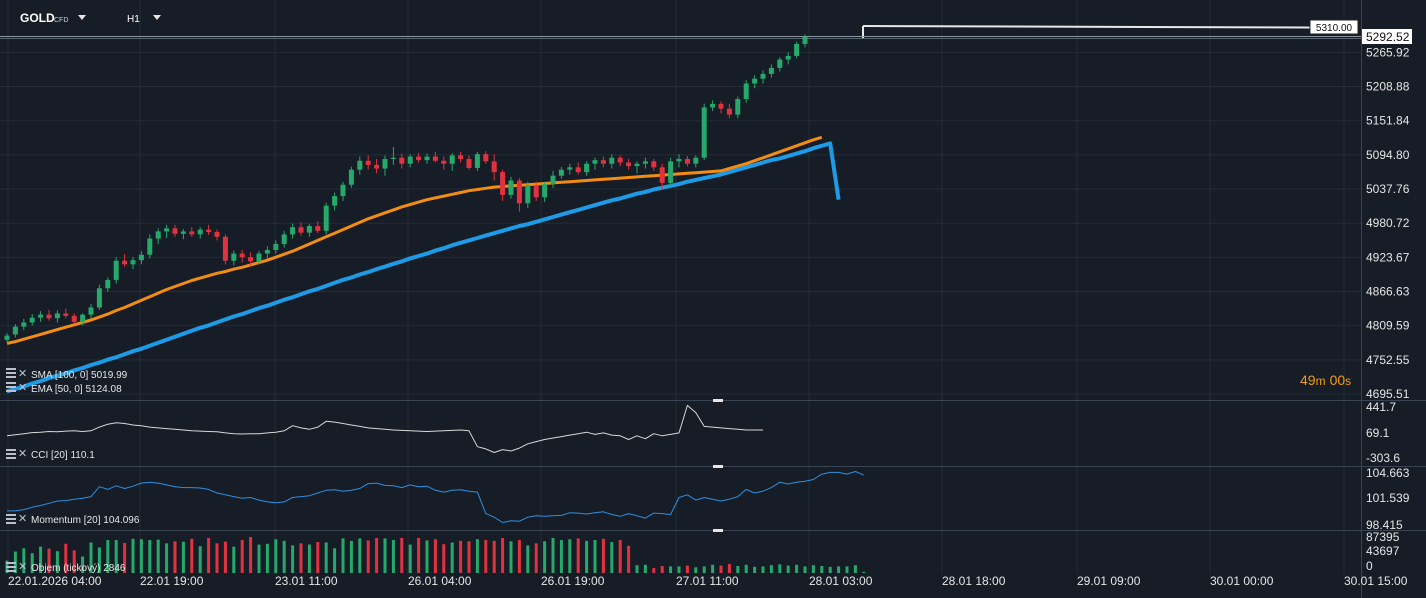 The height and width of the screenshot is (598, 1426). Describe the element at coordinates (1388, 52) in the screenshot. I see `price-tick-label: 5265.92` at that location.